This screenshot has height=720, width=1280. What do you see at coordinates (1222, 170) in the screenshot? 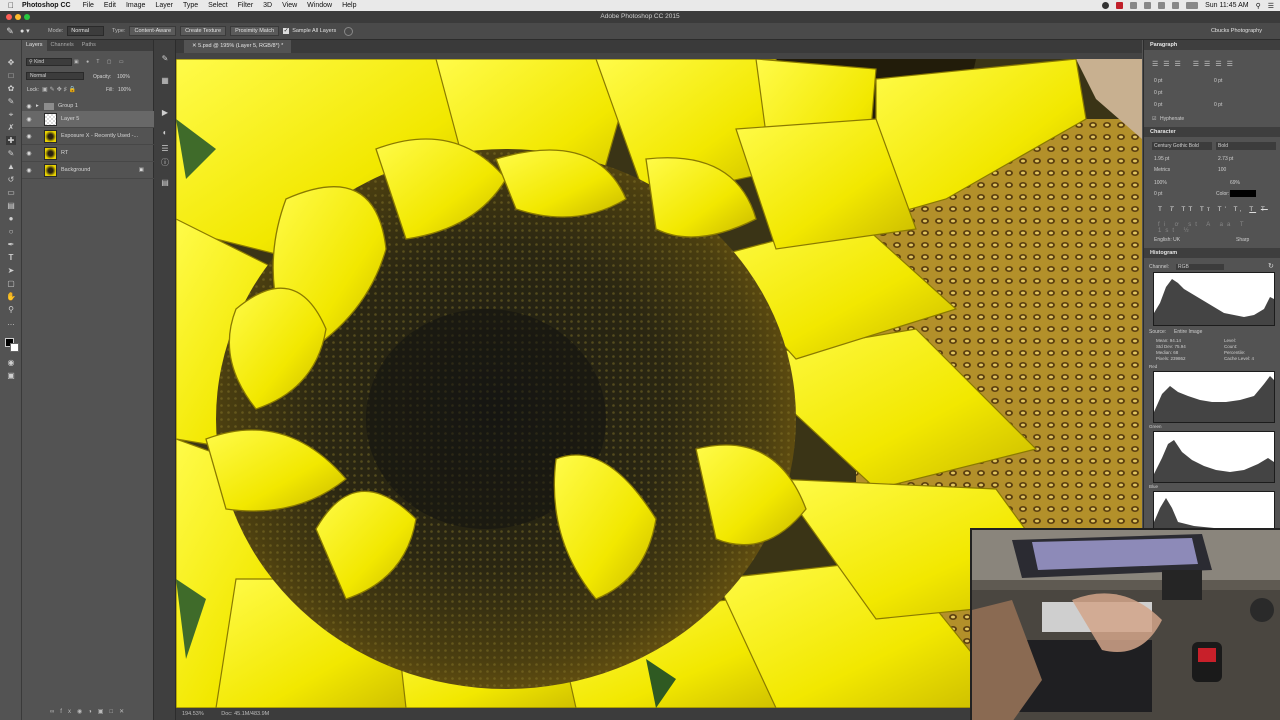
I see `tracking-field: 100` at bounding box center [1222, 170].